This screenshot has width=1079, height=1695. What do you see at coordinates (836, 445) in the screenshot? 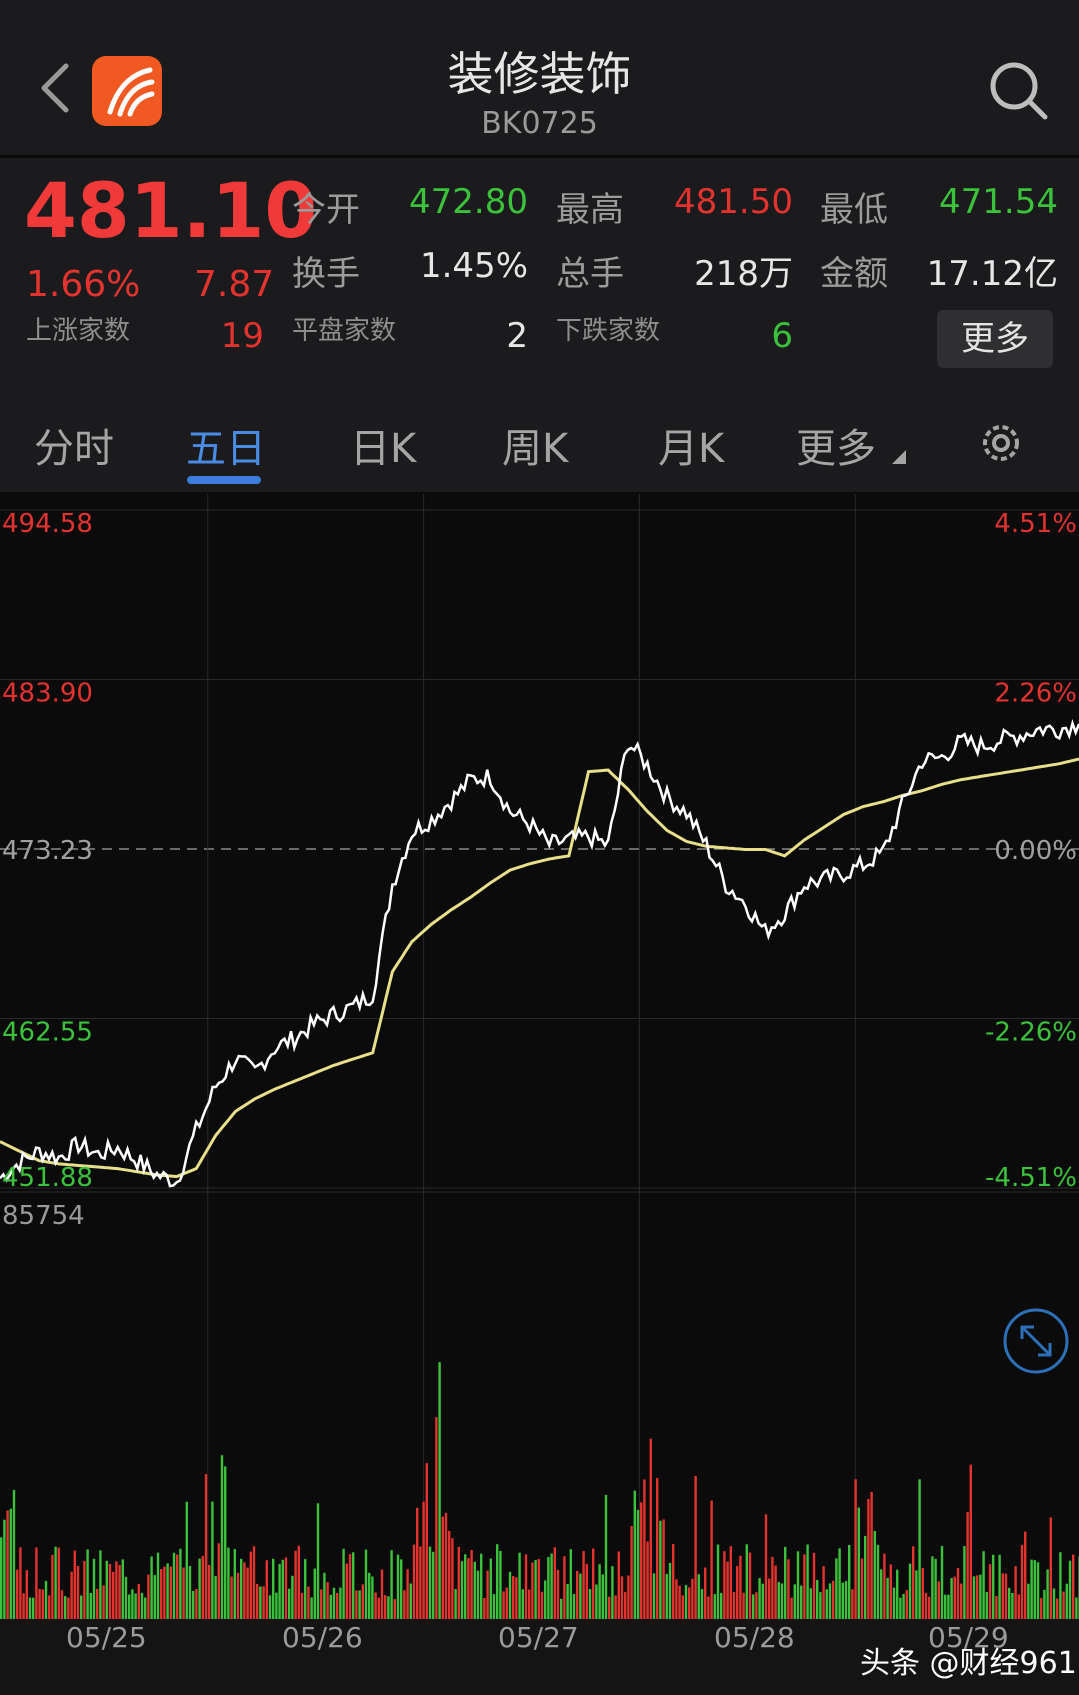
I see `tab-more: 更多` at bounding box center [836, 445].